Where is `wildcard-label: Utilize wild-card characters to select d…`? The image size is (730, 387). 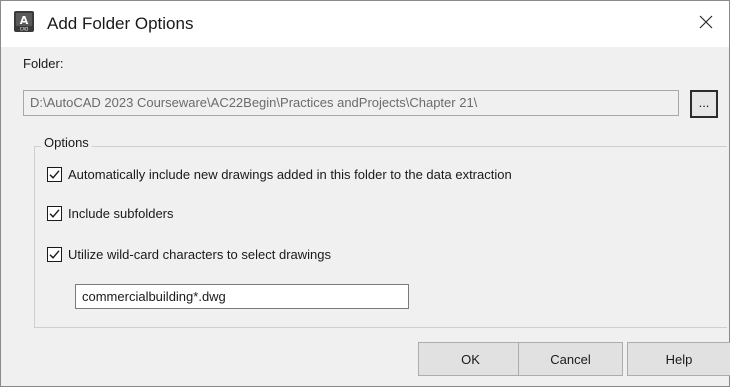
wildcard-label: Utilize wild-card characters to select d… is located at coordinates (199, 254).